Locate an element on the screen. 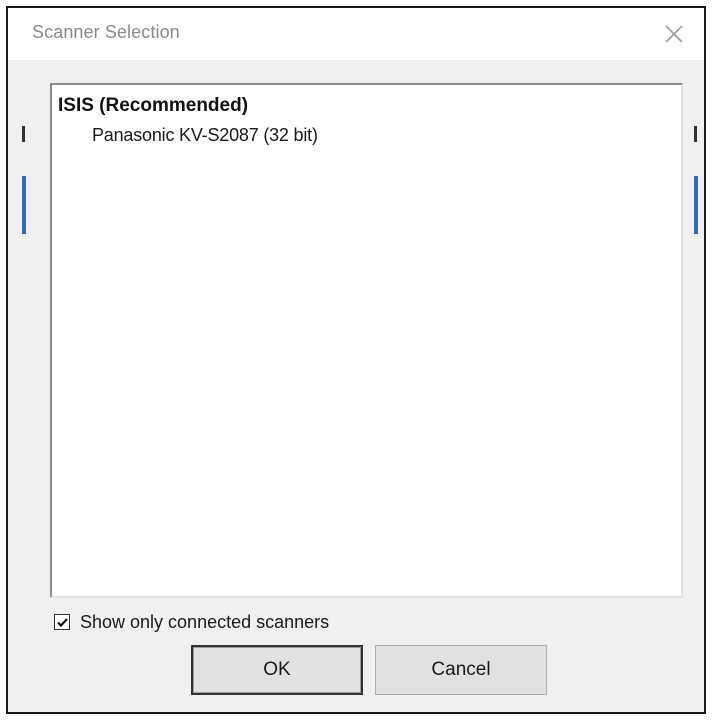 Image resolution: width=715 pixels, height=720 pixels. scanner-group-header: ISIS (Recommended) is located at coordinates (153, 105).